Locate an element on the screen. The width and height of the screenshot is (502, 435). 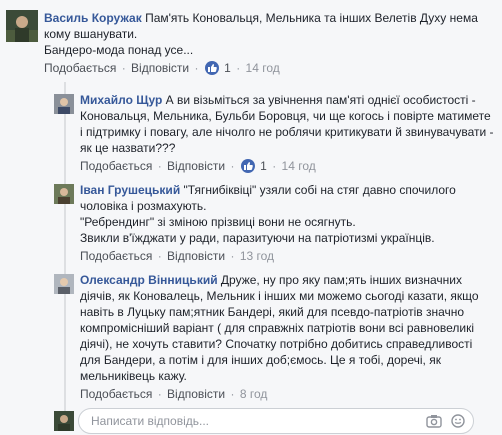
reply-input-box is located at coordinates (276, 421).